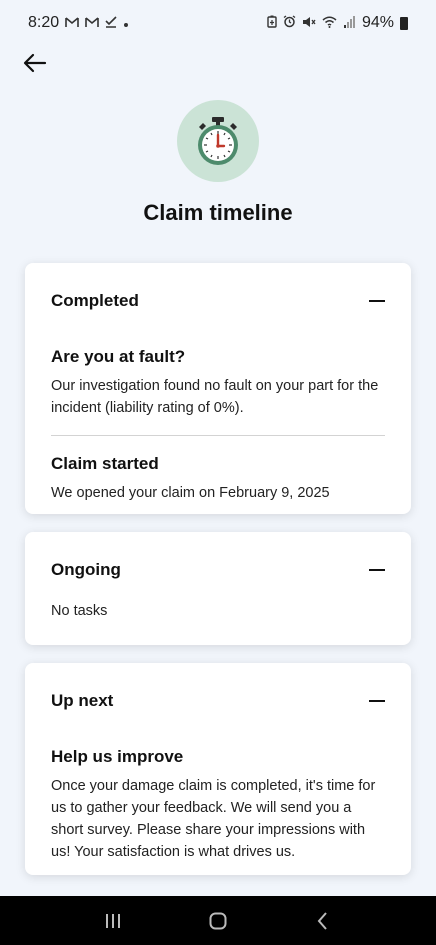  What do you see at coordinates (309, 23) in the screenshot?
I see `mute-icon` at bounding box center [309, 23].